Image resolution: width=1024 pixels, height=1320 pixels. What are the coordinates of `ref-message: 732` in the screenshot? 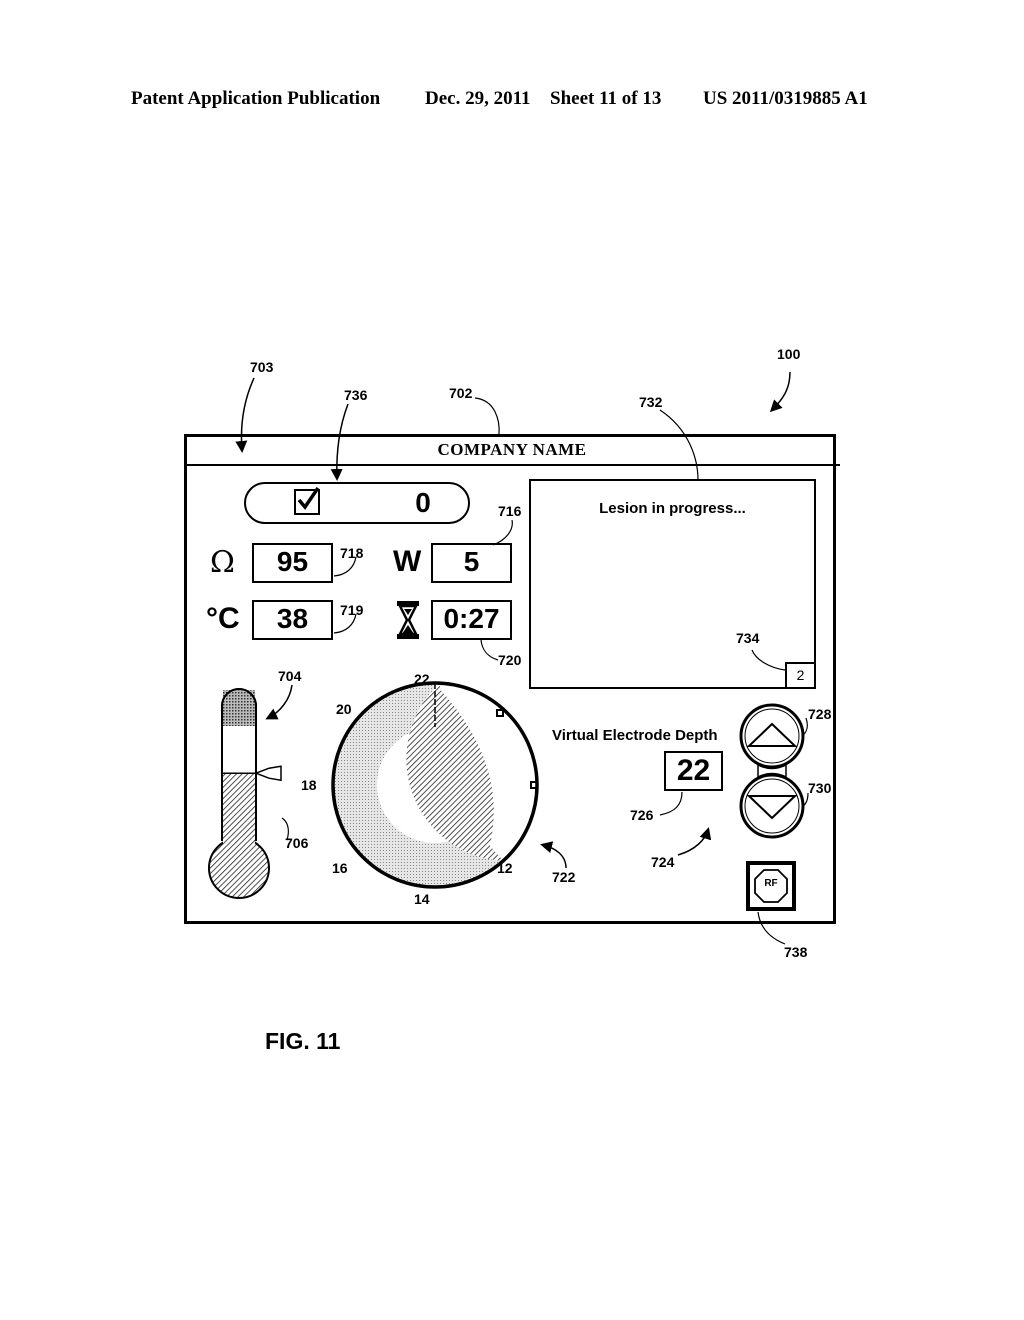 It's located at (651, 402).